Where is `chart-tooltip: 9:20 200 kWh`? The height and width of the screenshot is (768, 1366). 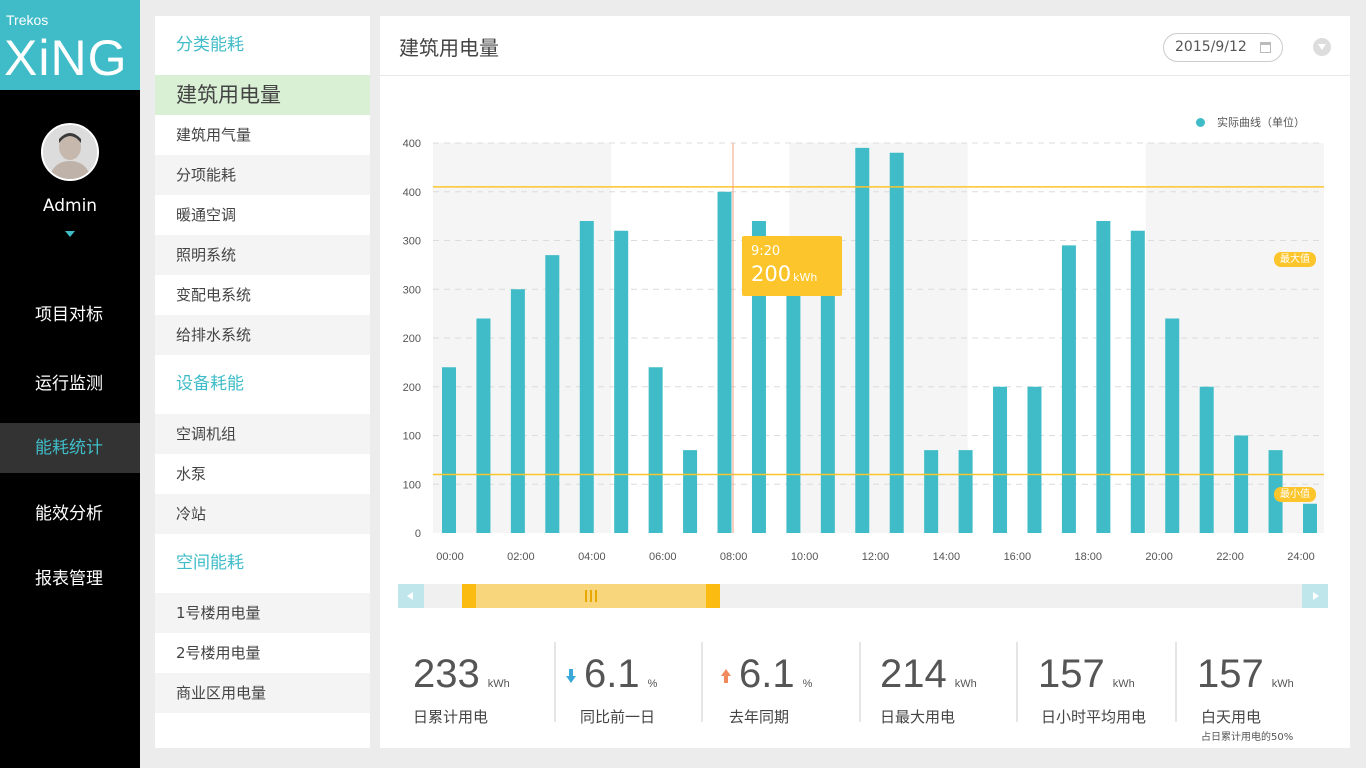
chart-tooltip: 9:20 200 kWh is located at coordinates (792, 266).